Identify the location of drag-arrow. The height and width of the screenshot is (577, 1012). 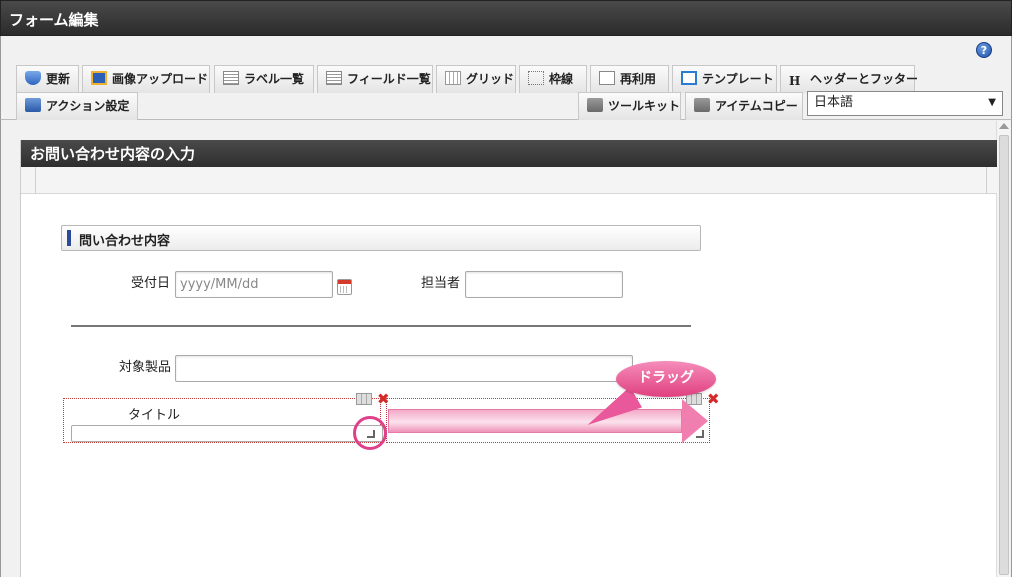
(535, 421).